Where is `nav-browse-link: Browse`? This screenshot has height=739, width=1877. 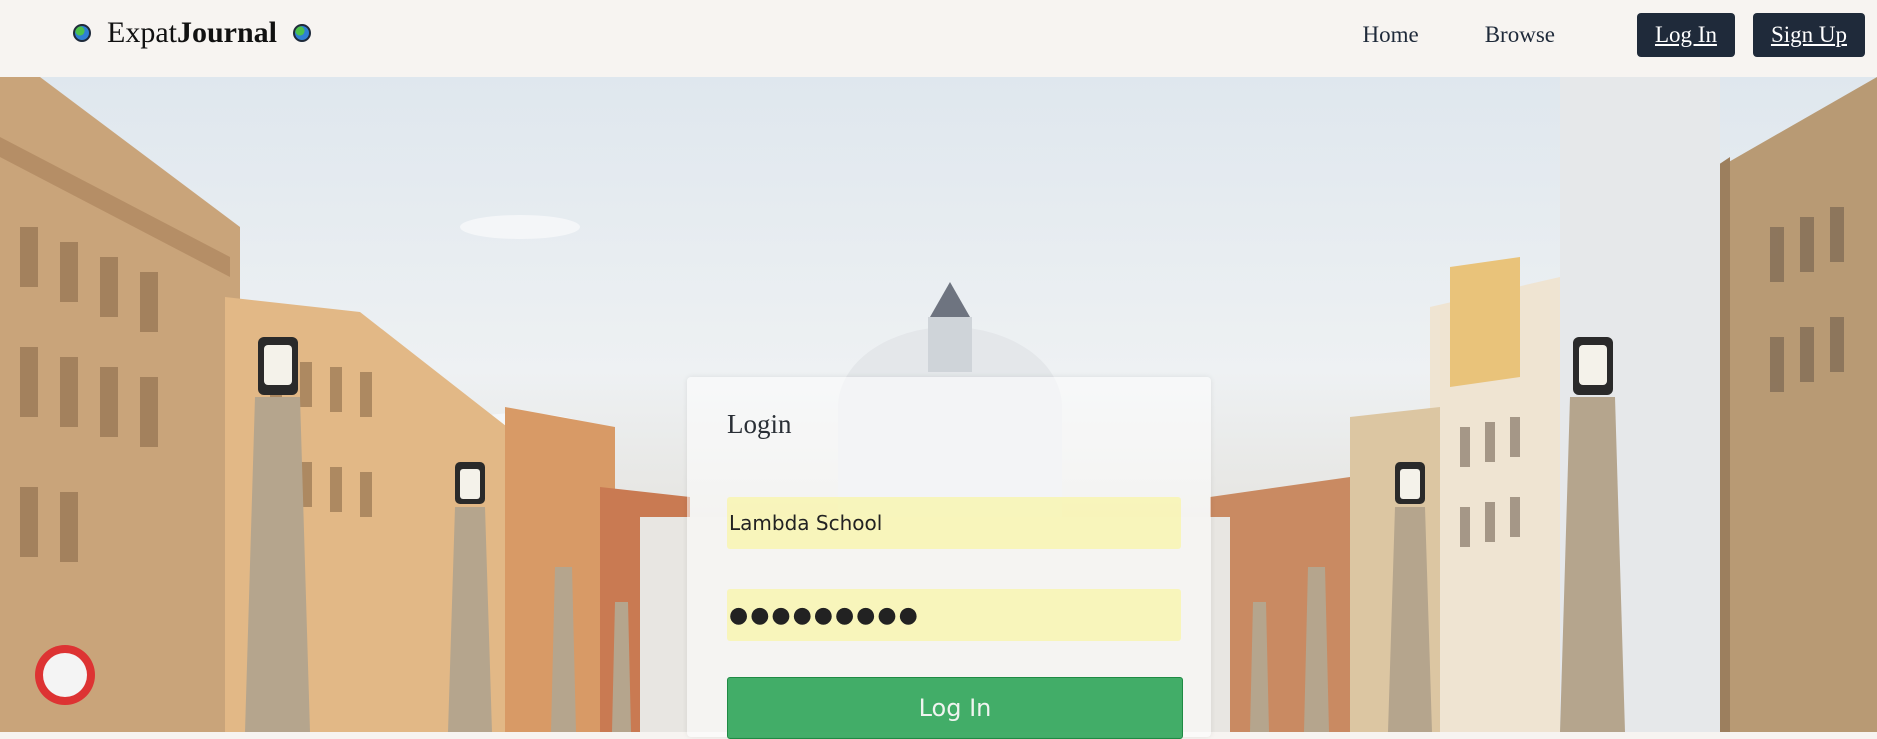 nav-browse-link: Browse is located at coordinates (1520, 35).